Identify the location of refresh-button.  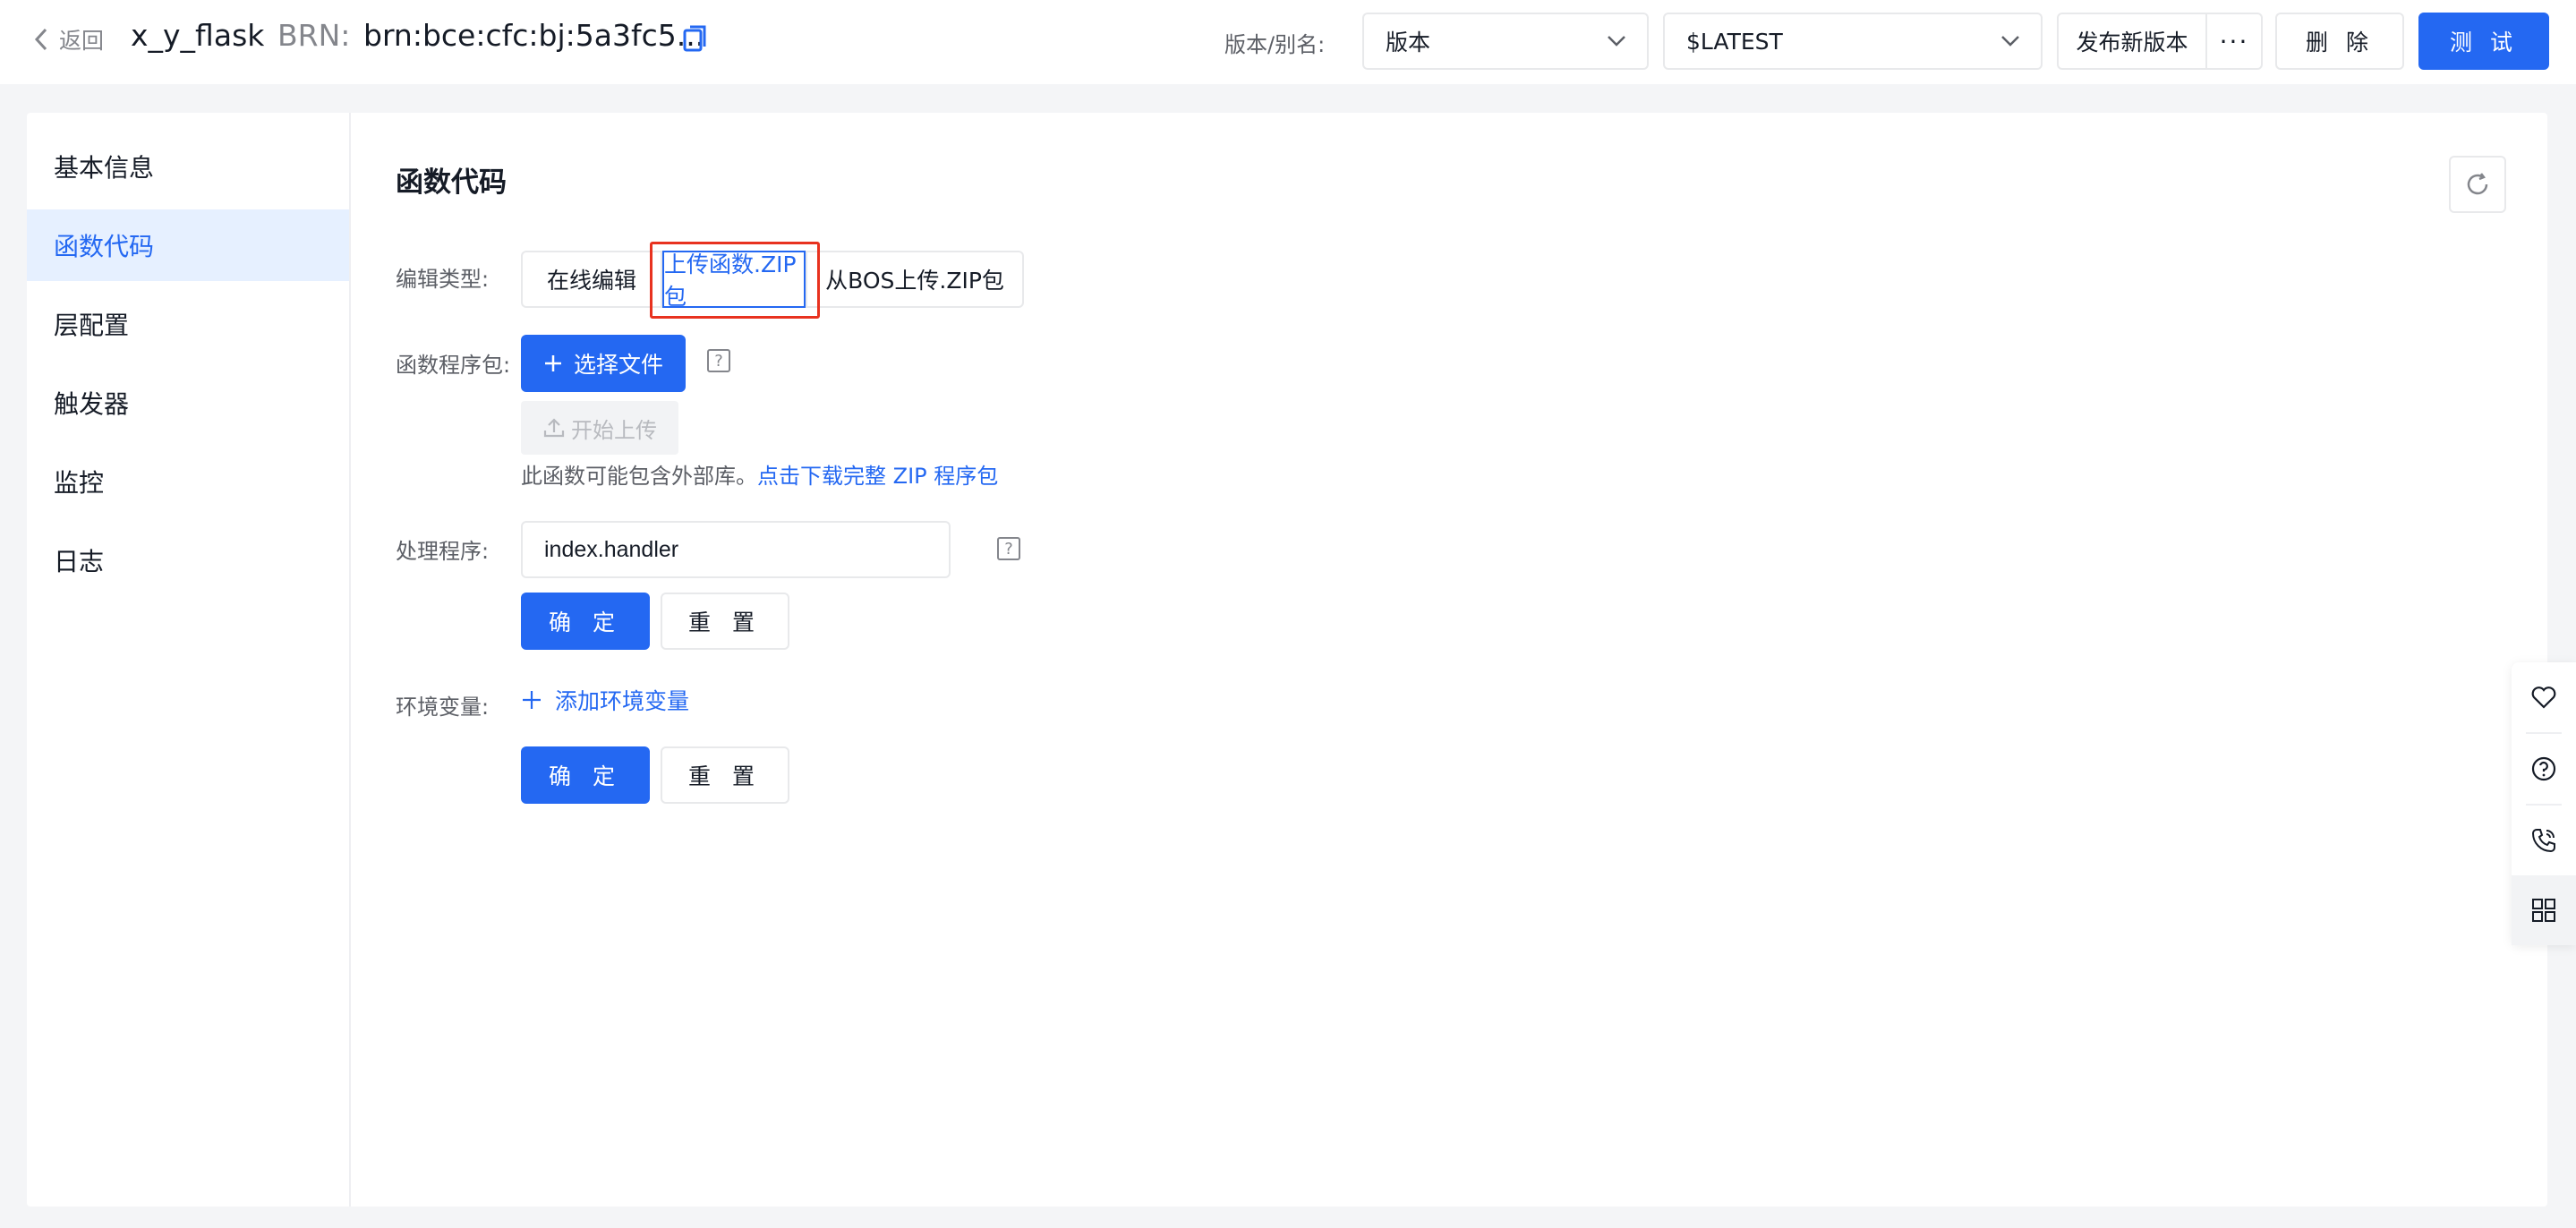
(2477, 184).